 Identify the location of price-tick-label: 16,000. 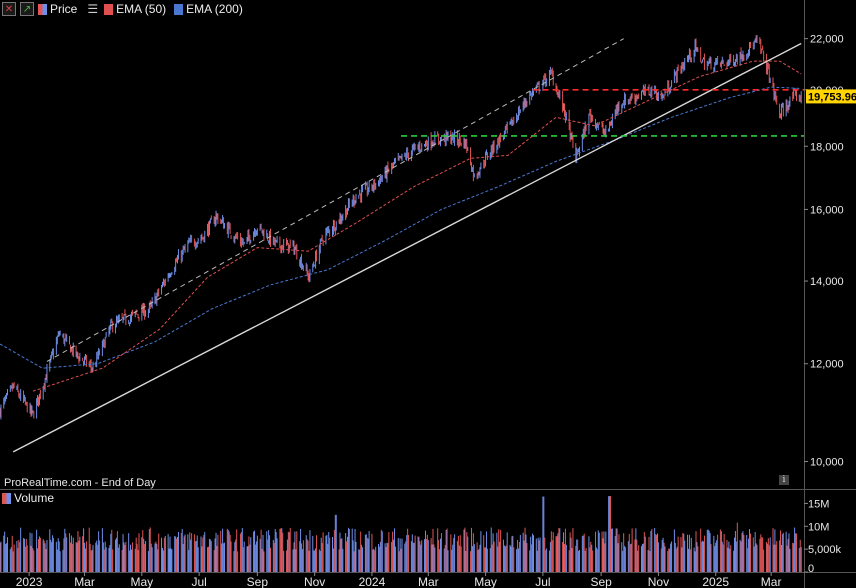
(827, 210).